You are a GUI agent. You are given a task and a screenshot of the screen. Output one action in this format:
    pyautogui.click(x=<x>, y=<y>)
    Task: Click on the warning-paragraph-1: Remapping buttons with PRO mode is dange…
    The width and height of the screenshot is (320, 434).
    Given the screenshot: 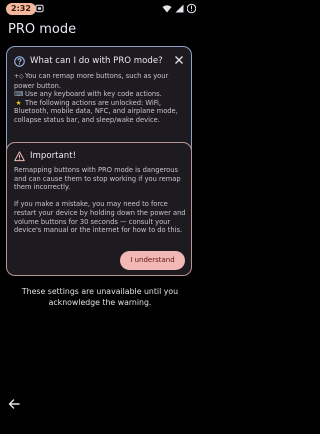 What is the action you would take?
    pyautogui.click(x=97, y=179)
    